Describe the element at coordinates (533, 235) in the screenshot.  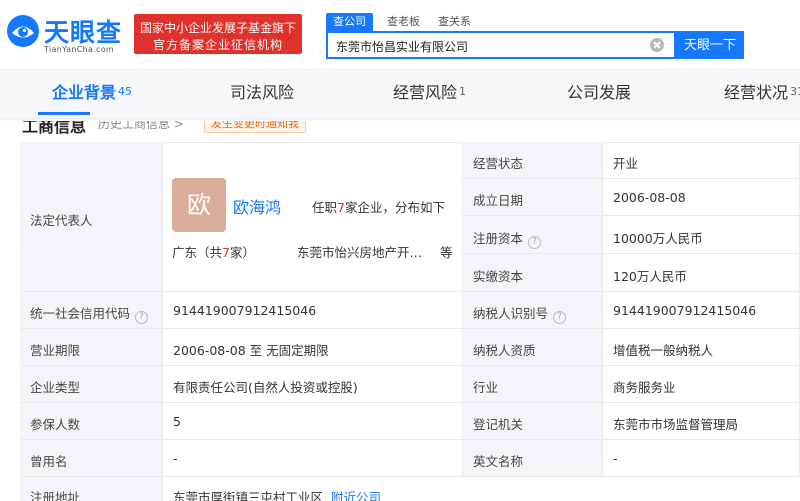
I see `label-registered-capital: 注册资本?` at that location.